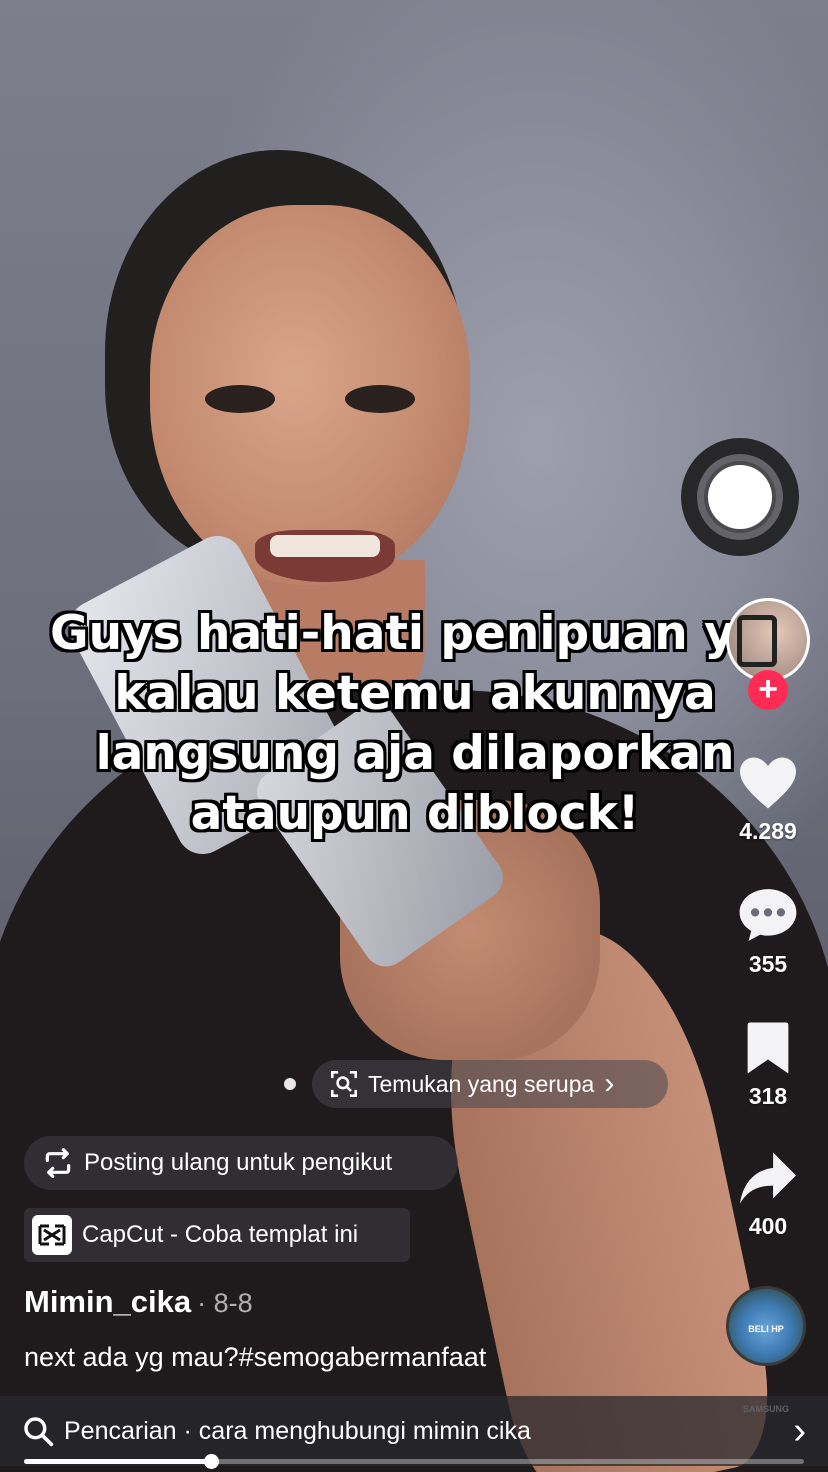  What do you see at coordinates (768, 915) in the screenshot?
I see `comment-icon` at bounding box center [768, 915].